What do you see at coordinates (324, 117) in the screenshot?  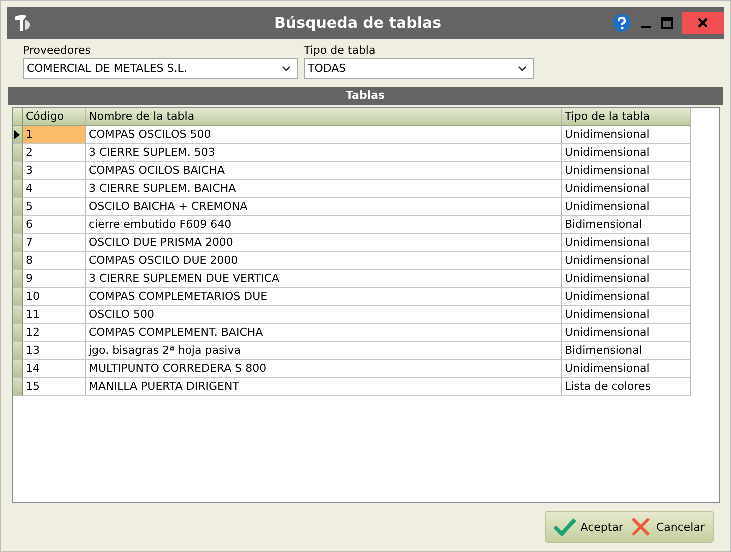 I see `column-header: Nombre de la tabla` at bounding box center [324, 117].